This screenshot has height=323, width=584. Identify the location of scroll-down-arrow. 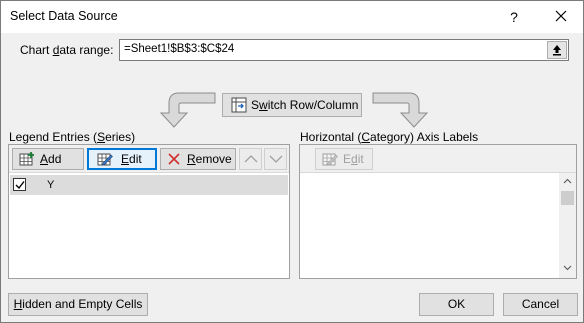
(567, 267).